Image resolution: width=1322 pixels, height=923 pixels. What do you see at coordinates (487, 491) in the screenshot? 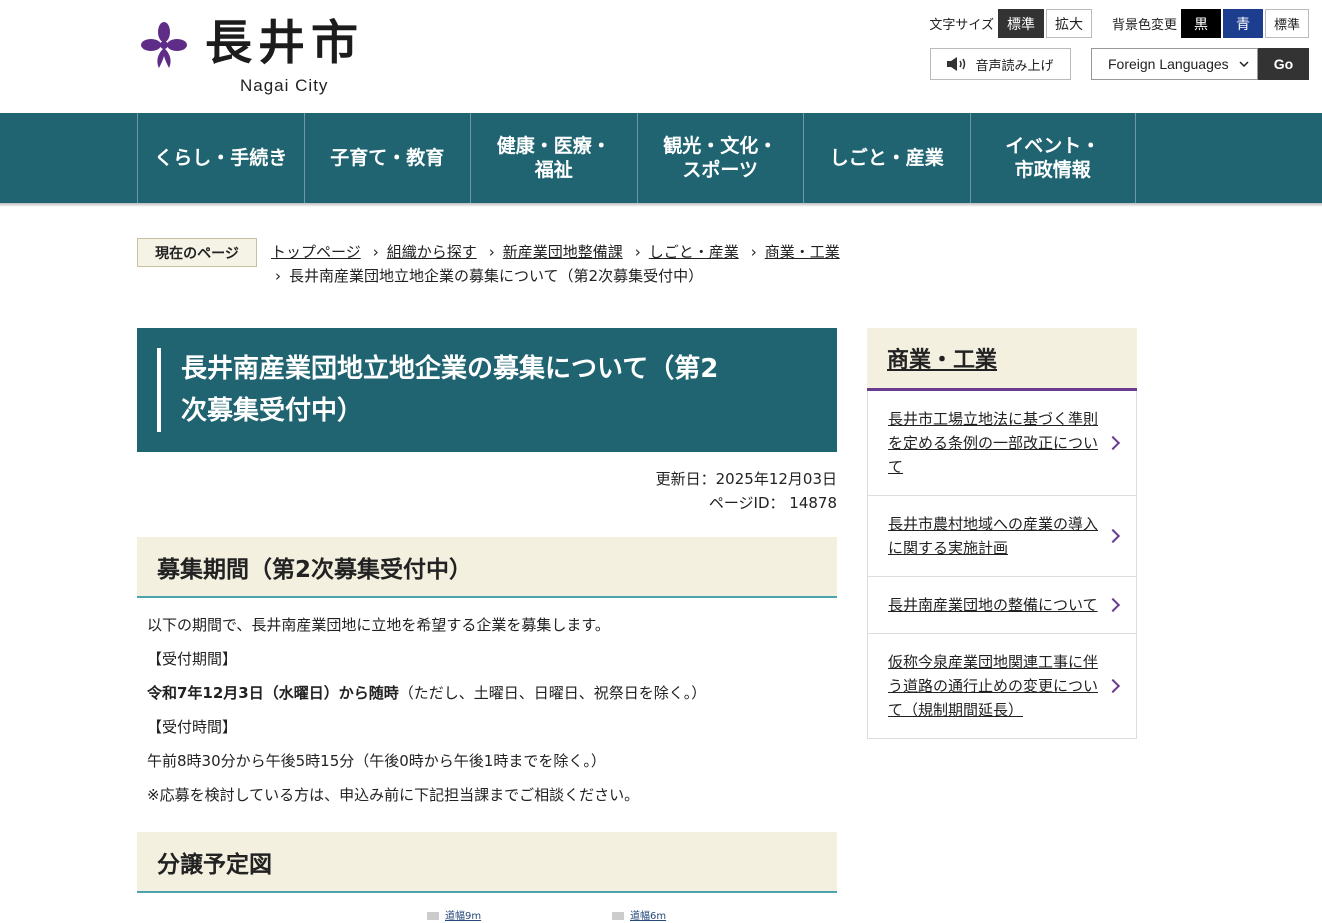
I see `update-info: 更新日：2025年12月03日 ページID： 14878` at bounding box center [487, 491].